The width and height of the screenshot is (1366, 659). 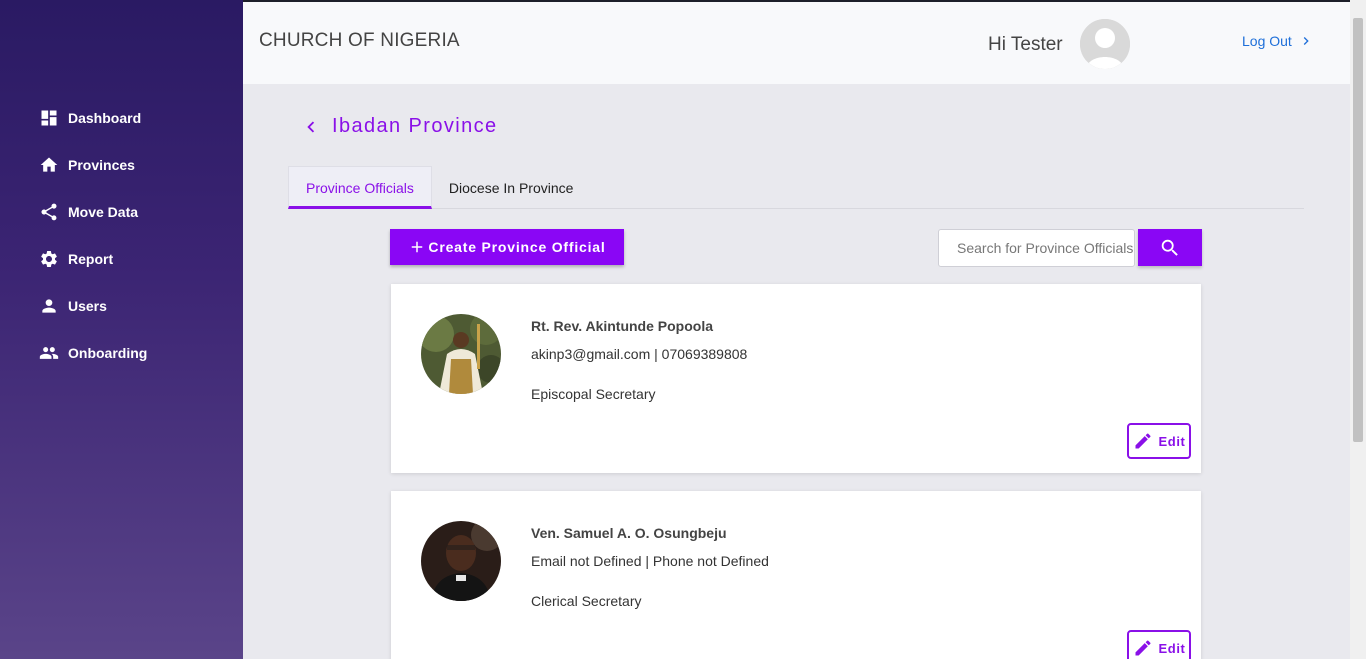 What do you see at coordinates (796, 187) in the screenshot?
I see `tab-bar: Province Officials Diocese In Province` at bounding box center [796, 187].